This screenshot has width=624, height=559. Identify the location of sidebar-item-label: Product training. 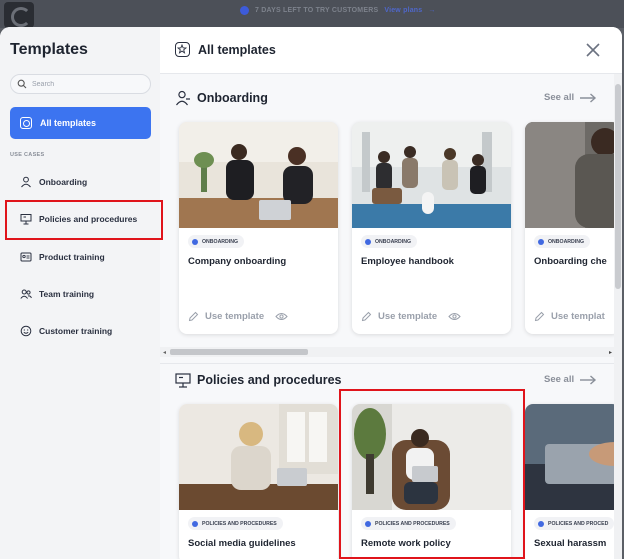
(72, 257).